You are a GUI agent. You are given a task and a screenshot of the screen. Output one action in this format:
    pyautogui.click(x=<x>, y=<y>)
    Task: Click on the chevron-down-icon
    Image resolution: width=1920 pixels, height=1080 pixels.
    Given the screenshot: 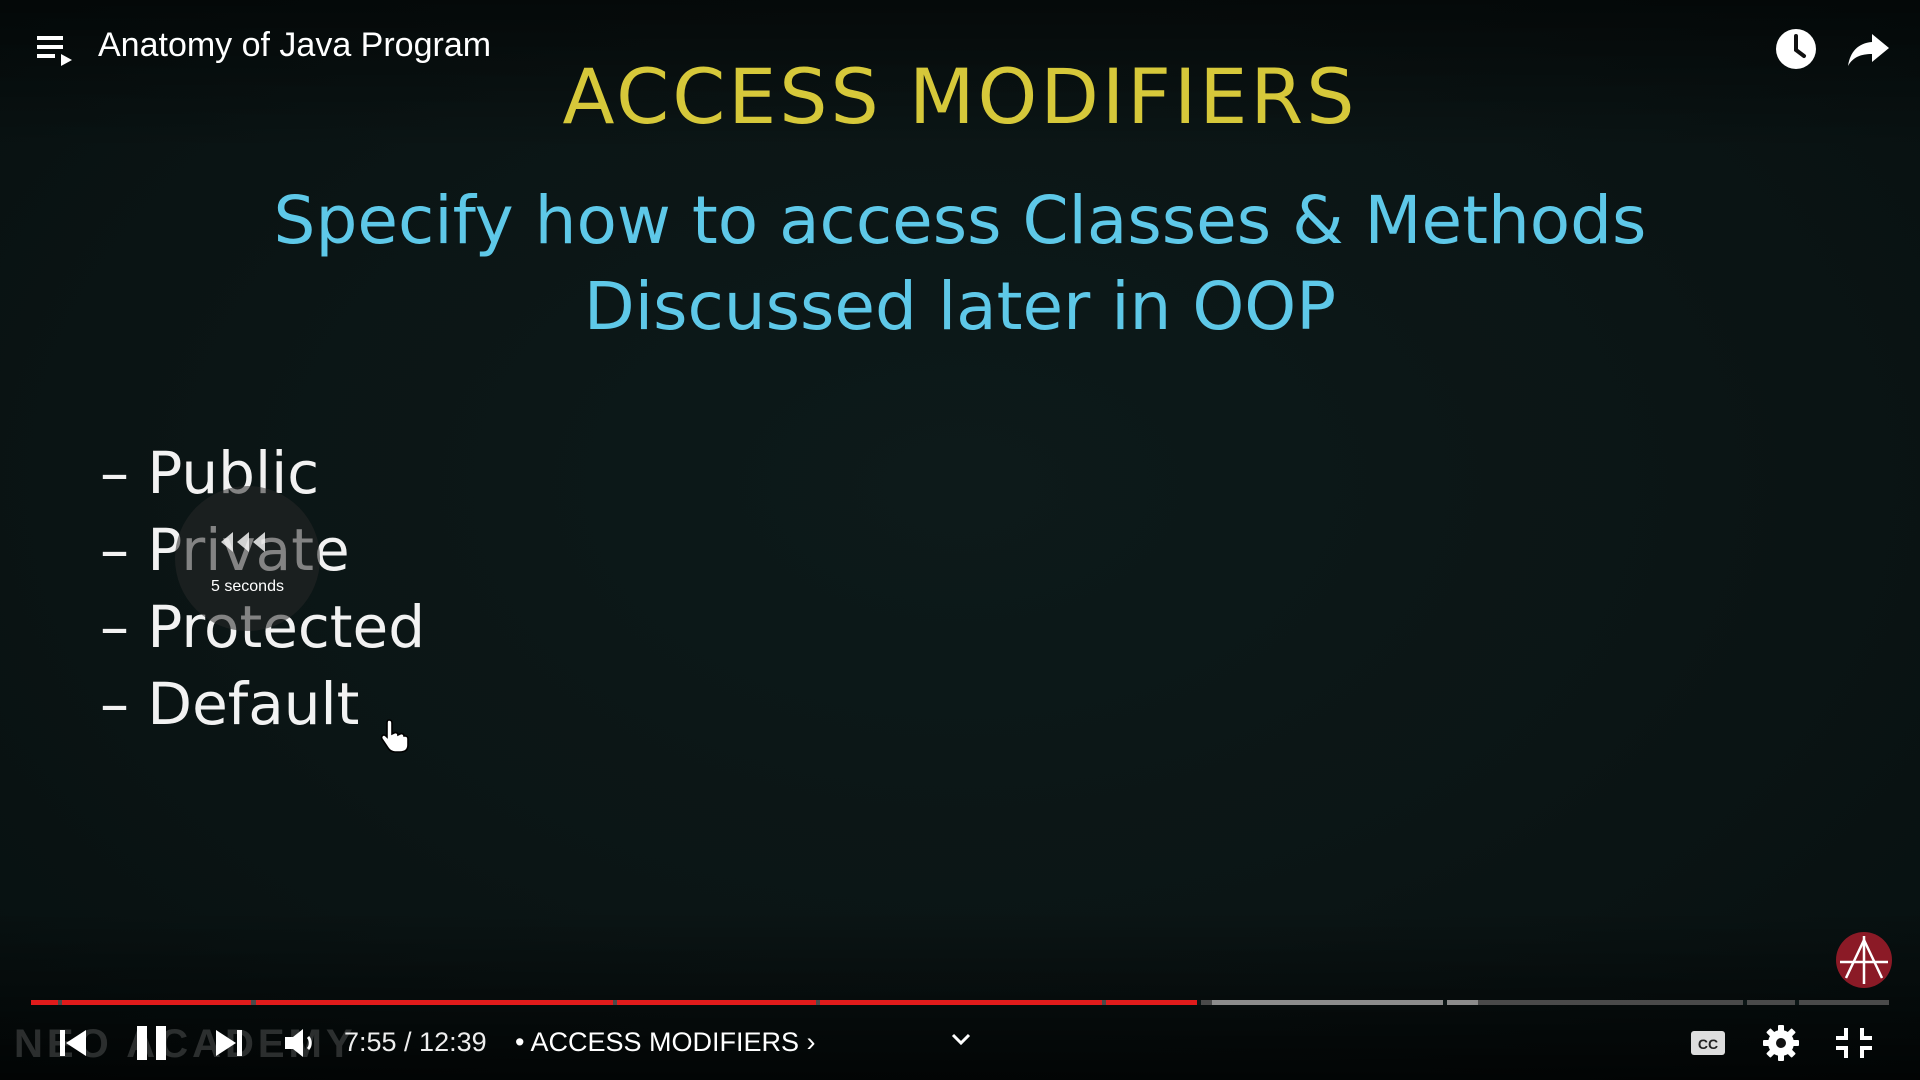 What is the action you would take?
    pyautogui.click(x=961, y=1039)
    